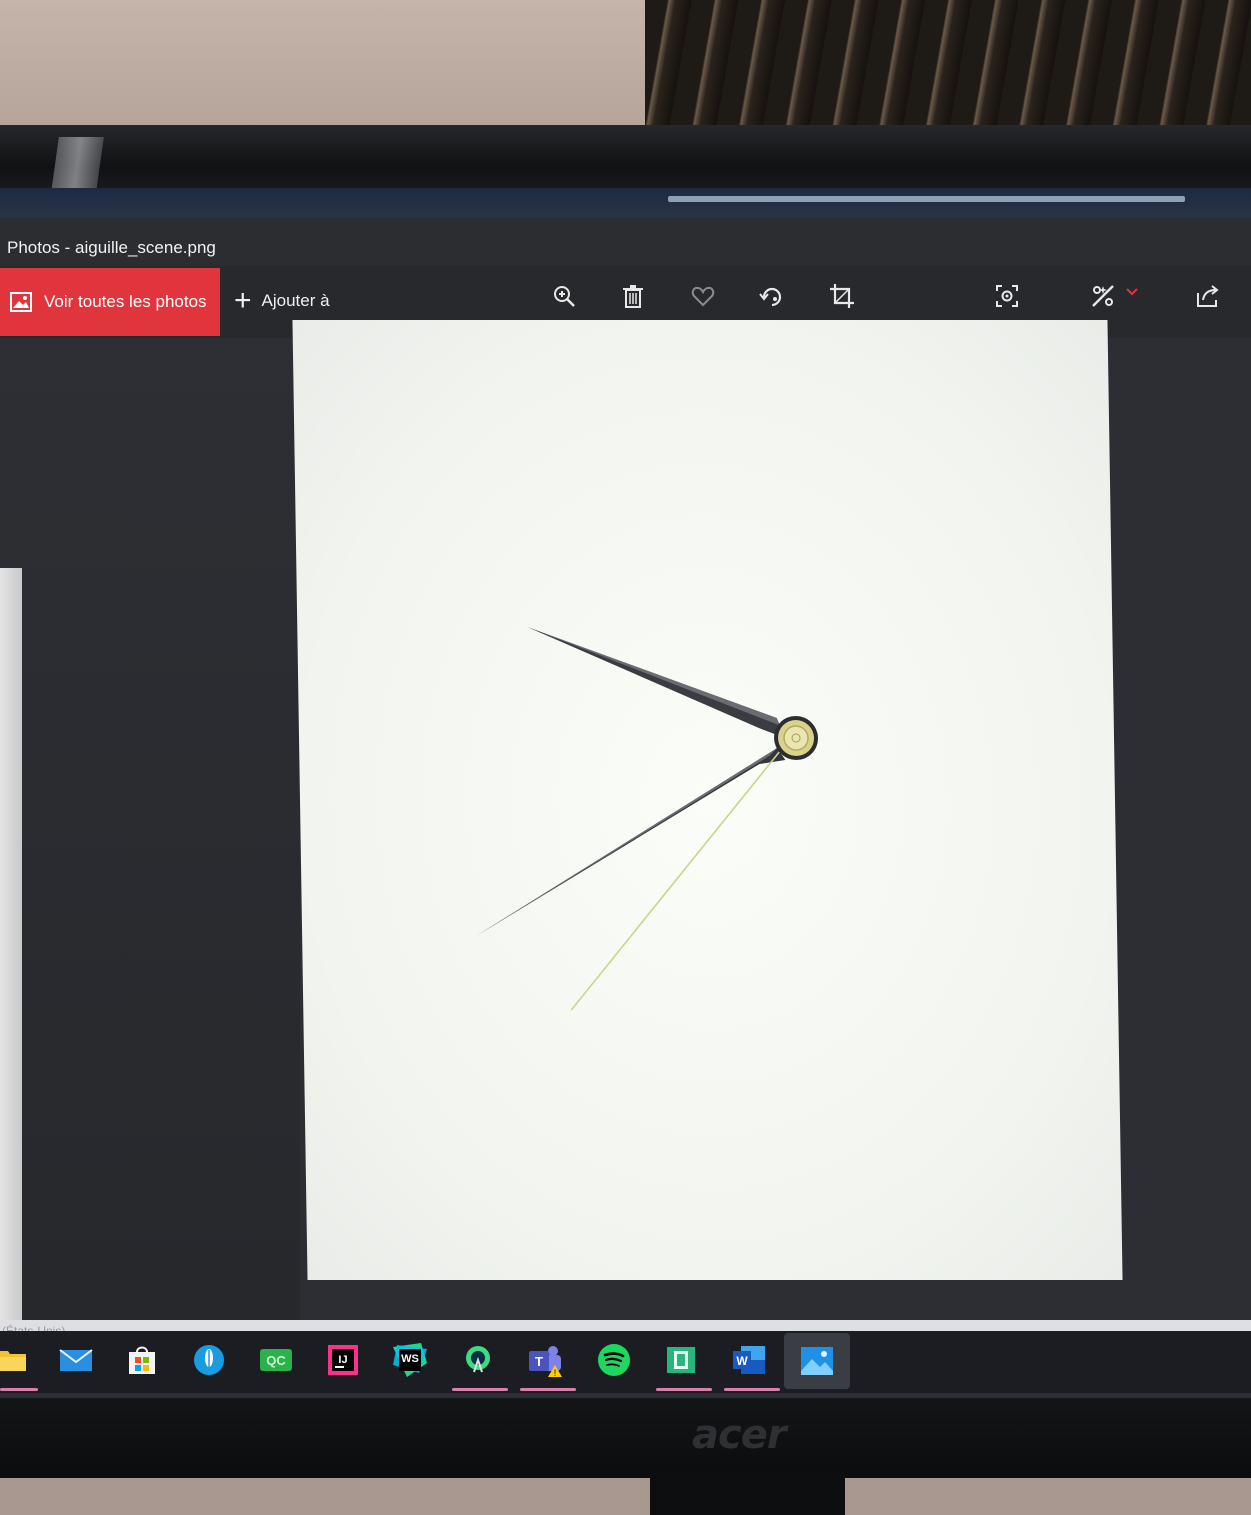 The image size is (1251, 1515). I want to click on webstorm-label: WS, so click(410, 1359).